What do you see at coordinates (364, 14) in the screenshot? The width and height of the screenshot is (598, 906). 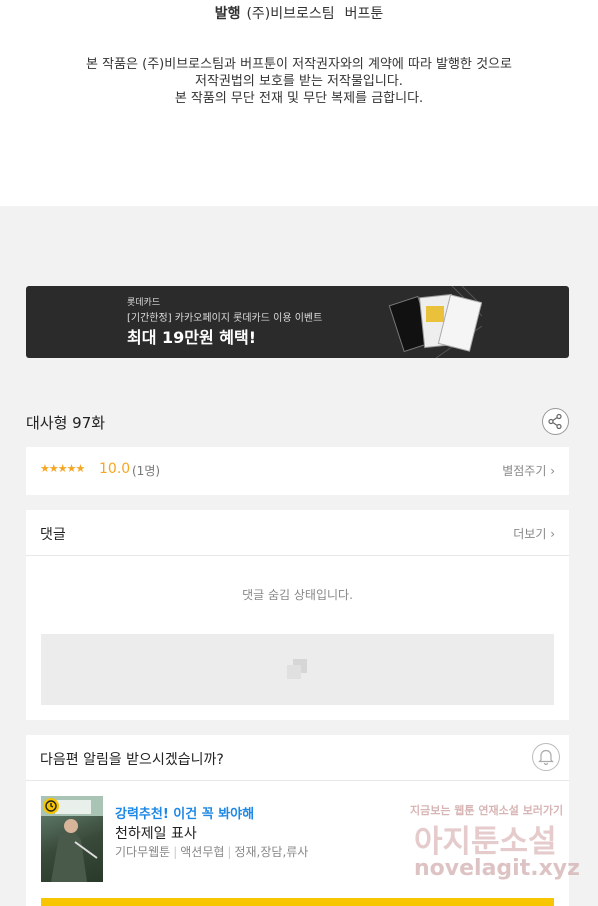 I see `publisher-platform: 버프툰` at bounding box center [364, 14].